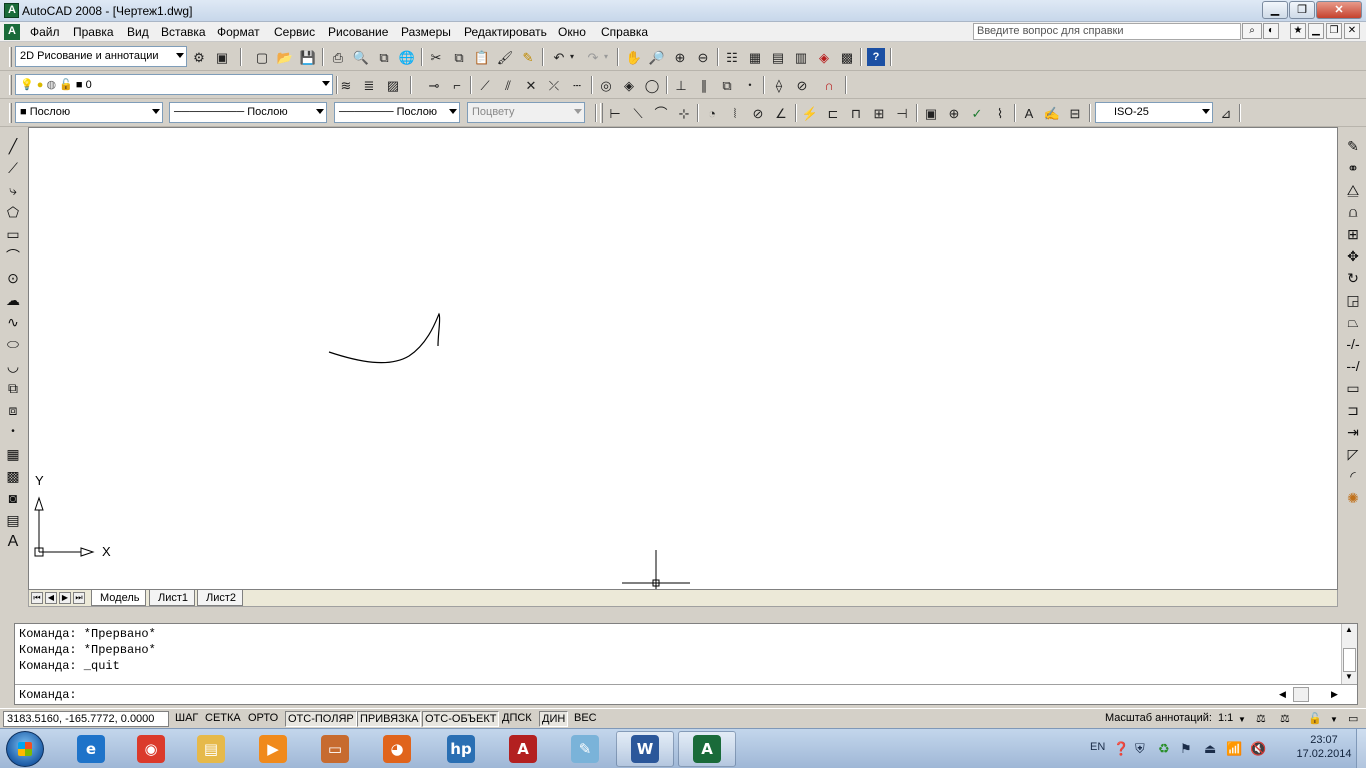 The width and height of the screenshot is (1366, 768). Describe the element at coordinates (434, 85) in the screenshot. I see `osnap-temp-track-icon: ⊸` at that location.